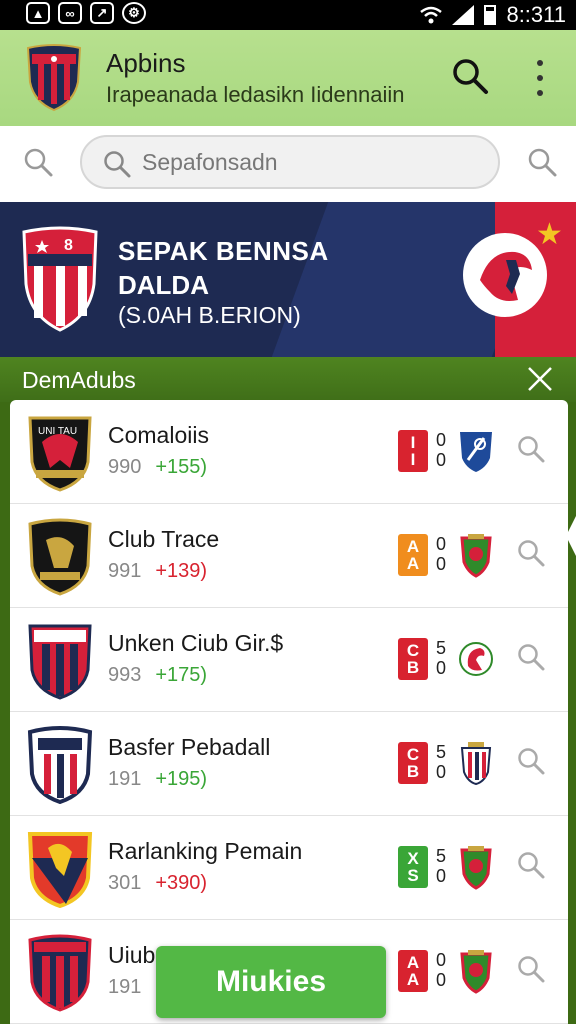  What do you see at coordinates (490, 15) in the screenshot?
I see `battery-icon` at bounding box center [490, 15].